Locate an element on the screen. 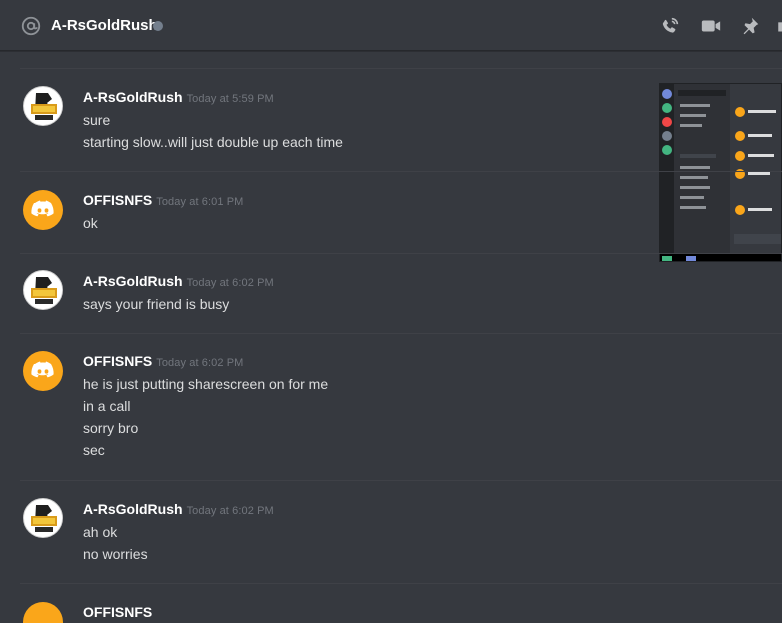 This screenshot has width=782, height=623. at-icon is located at coordinates (31, 26).